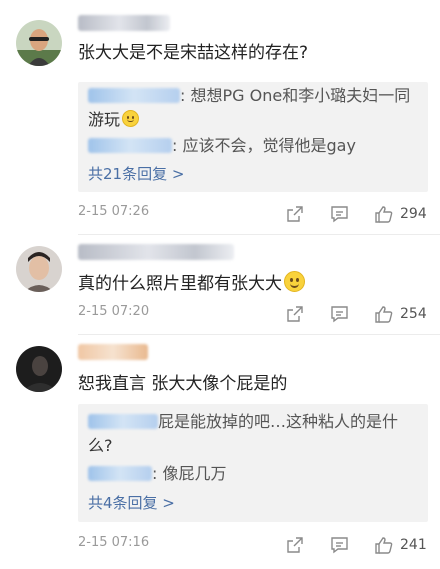 This screenshot has width=440, height=569. I want to click on reply-text: : 像屁几万, so click(189, 473).